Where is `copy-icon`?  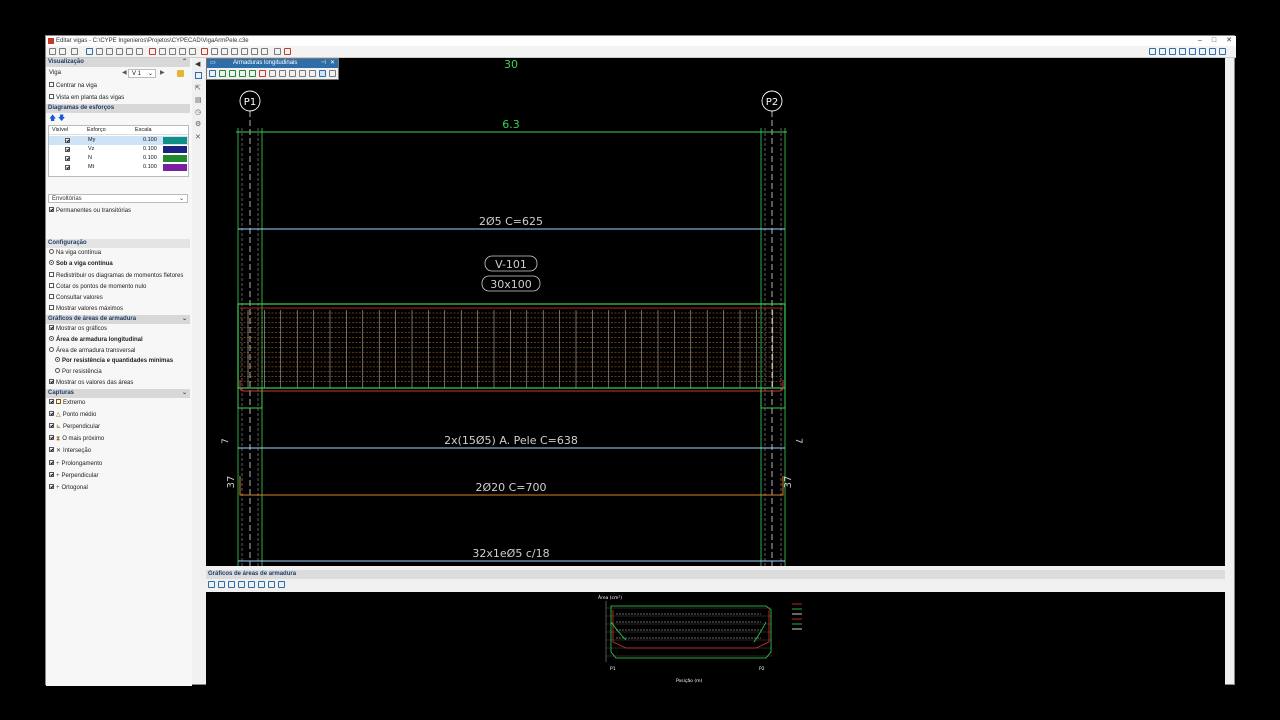 copy-icon is located at coordinates (119, 51).